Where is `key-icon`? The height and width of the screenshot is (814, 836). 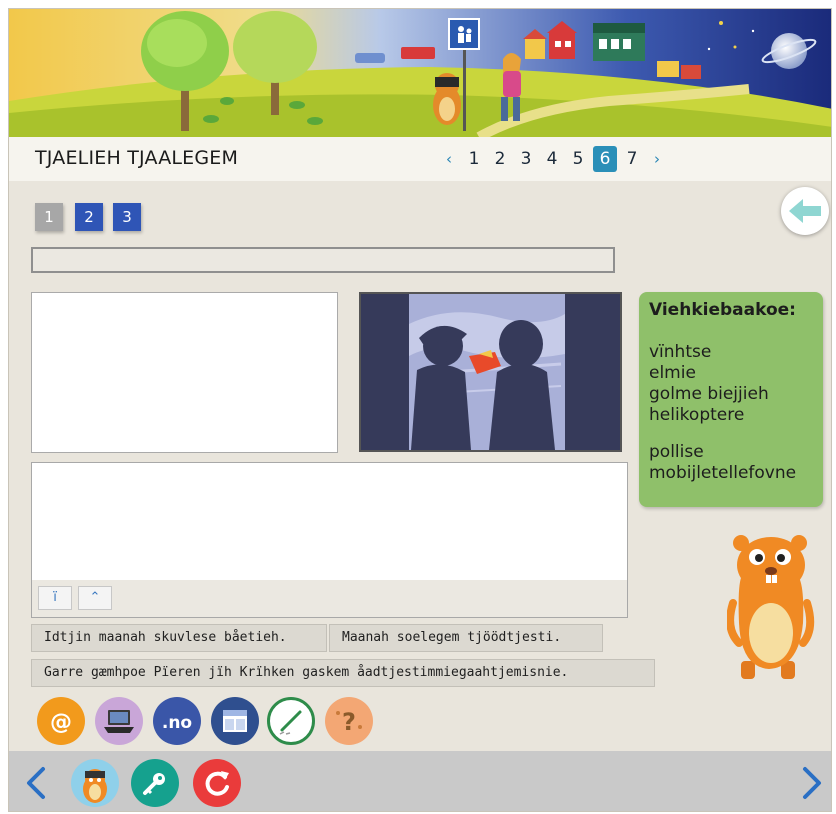 key-icon is located at coordinates (154, 784).